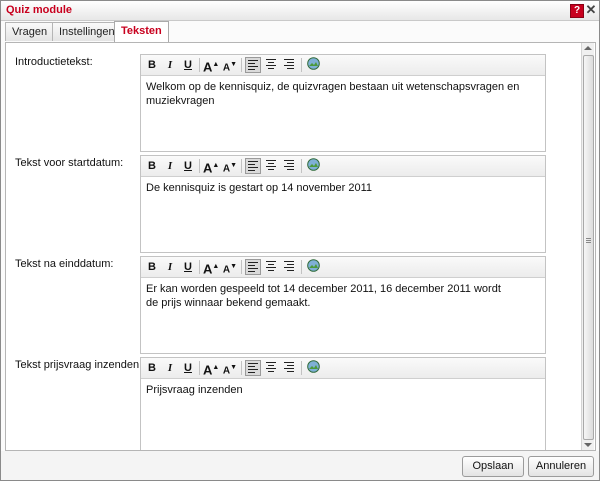 This screenshot has width=600, height=481. What do you see at coordinates (343, 390) in the screenshot?
I see `editor-content: Prijsvraag inzenden` at bounding box center [343, 390].